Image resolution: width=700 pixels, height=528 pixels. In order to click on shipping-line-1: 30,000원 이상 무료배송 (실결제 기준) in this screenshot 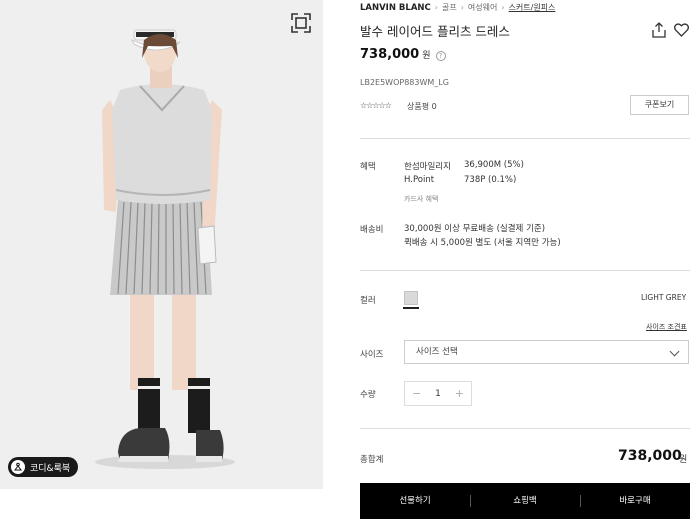, I will do `click(475, 229)`.